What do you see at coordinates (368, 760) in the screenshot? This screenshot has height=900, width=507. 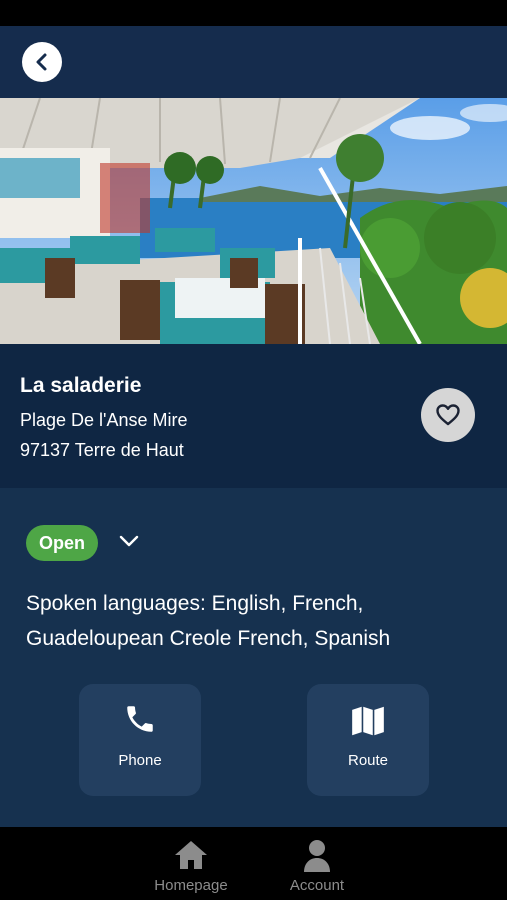 I see `route-label: Route` at bounding box center [368, 760].